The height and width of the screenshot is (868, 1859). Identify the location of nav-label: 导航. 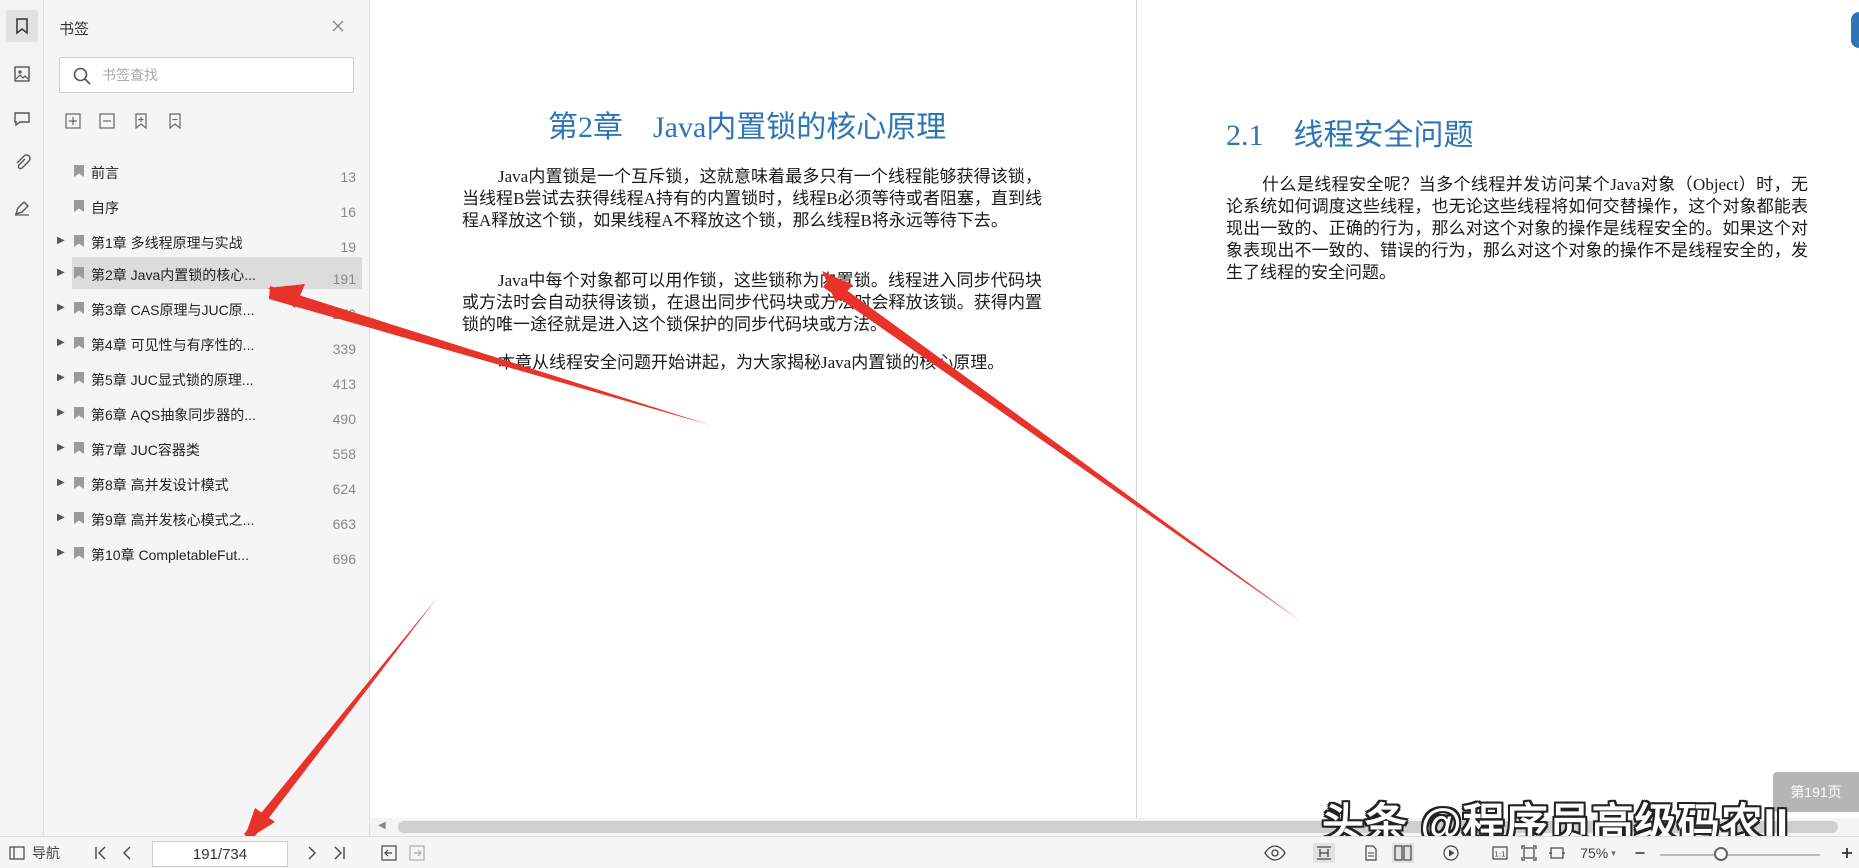
(46, 853).